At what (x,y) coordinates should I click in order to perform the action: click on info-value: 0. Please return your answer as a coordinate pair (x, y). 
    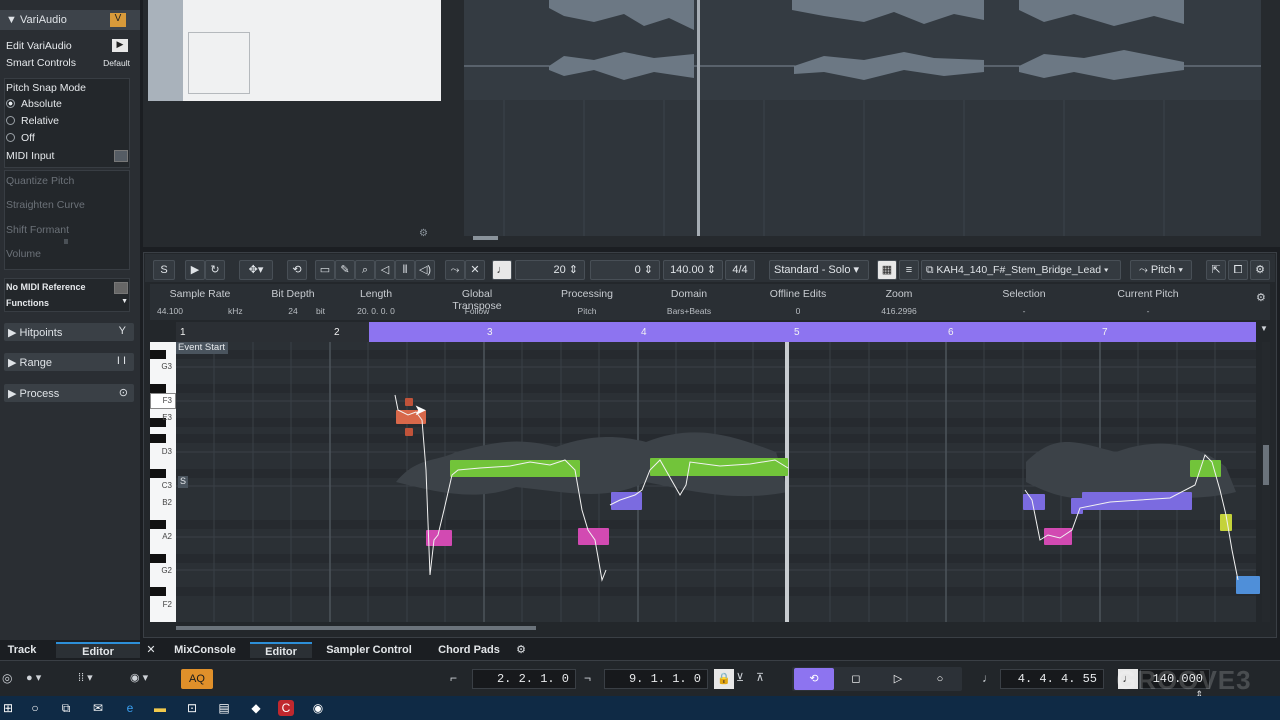
    Looking at the image, I should click on (798, 311).